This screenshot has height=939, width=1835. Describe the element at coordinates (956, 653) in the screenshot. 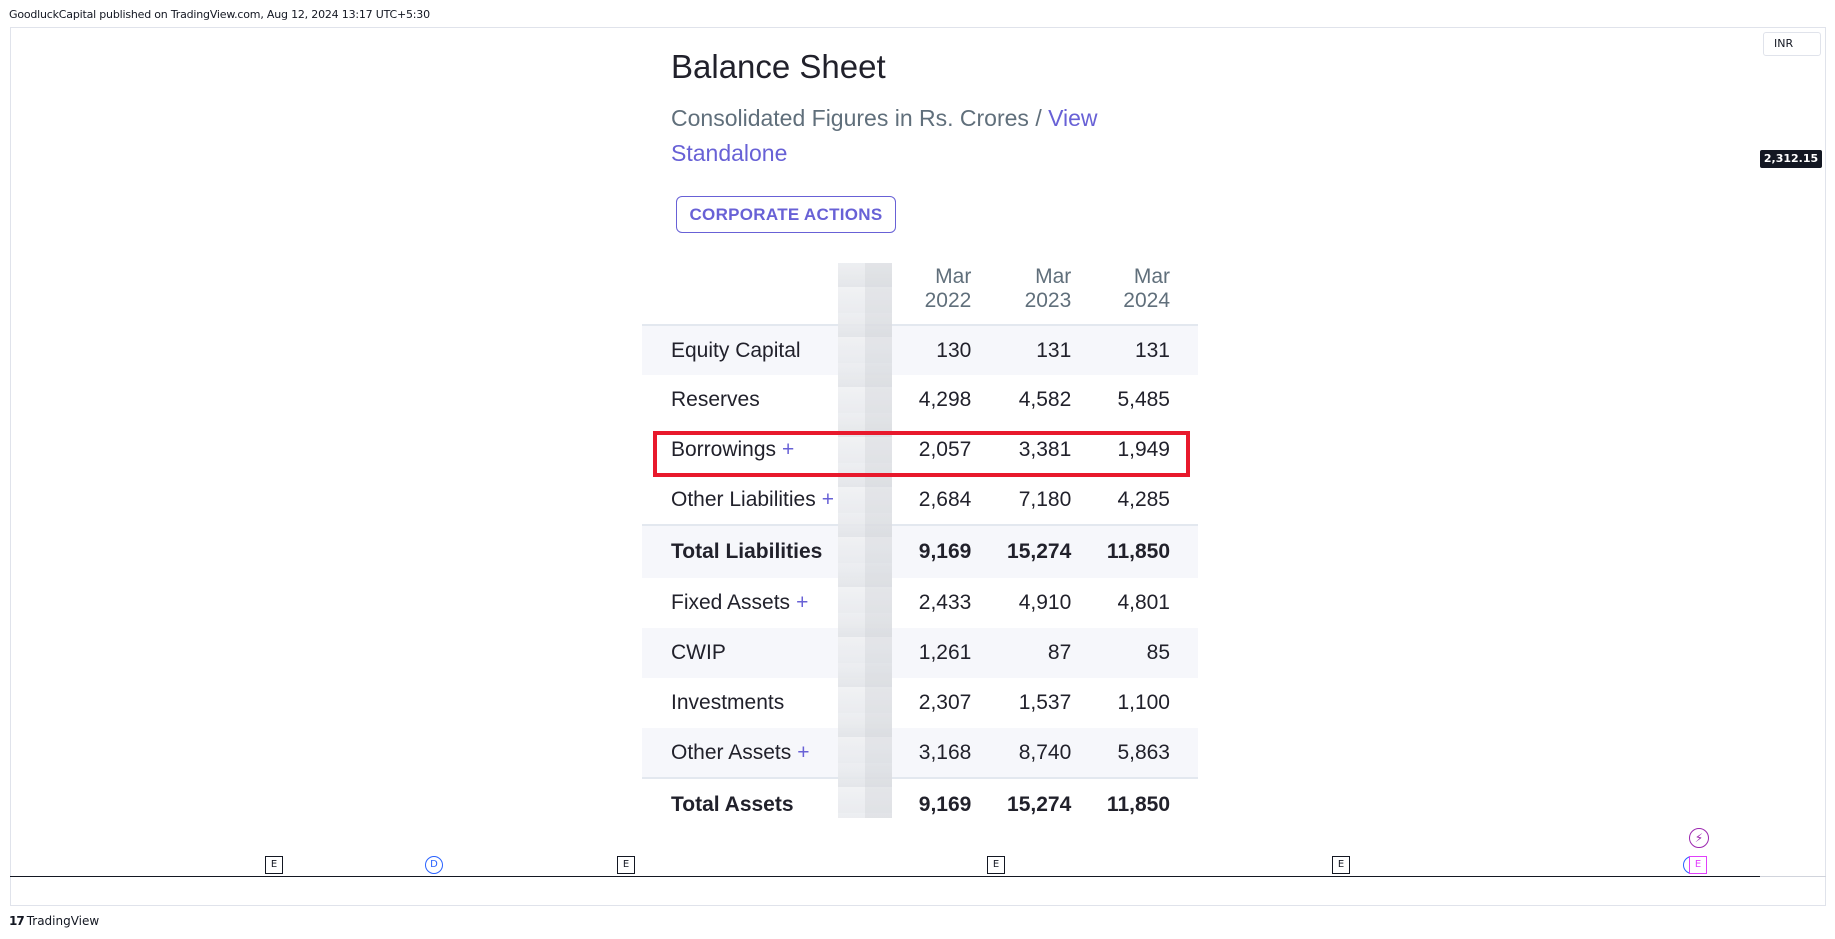

I see `table-cell: 1,261` at that location.